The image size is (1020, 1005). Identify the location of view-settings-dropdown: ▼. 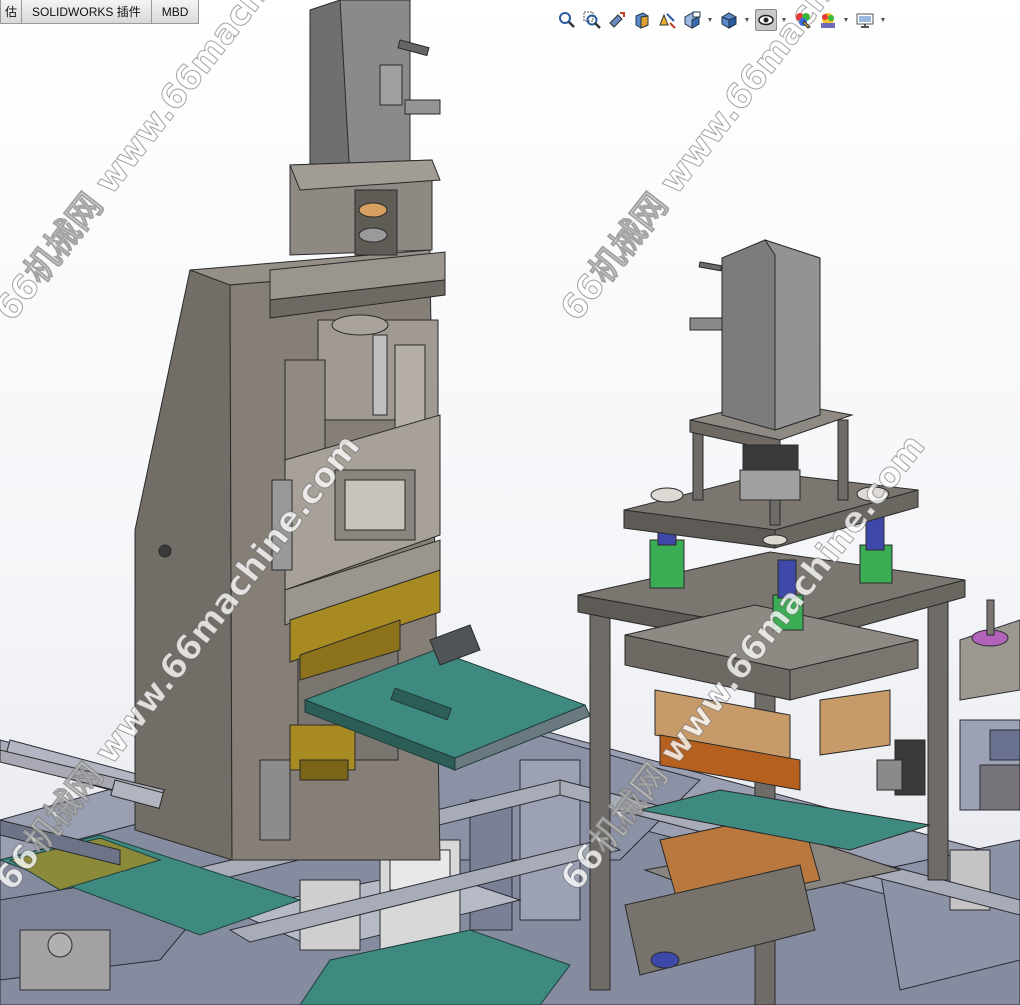
(883, 20).